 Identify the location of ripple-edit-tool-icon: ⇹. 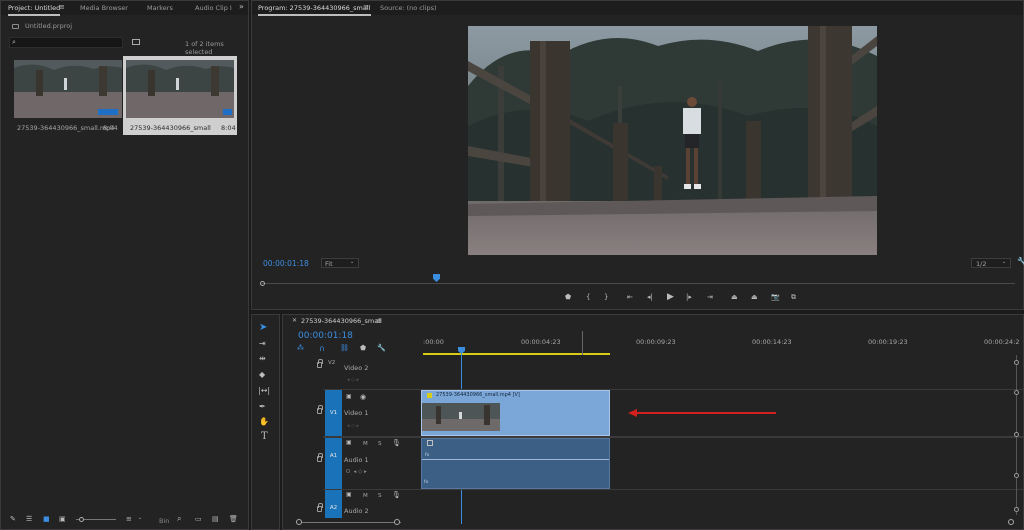
(262, 359).